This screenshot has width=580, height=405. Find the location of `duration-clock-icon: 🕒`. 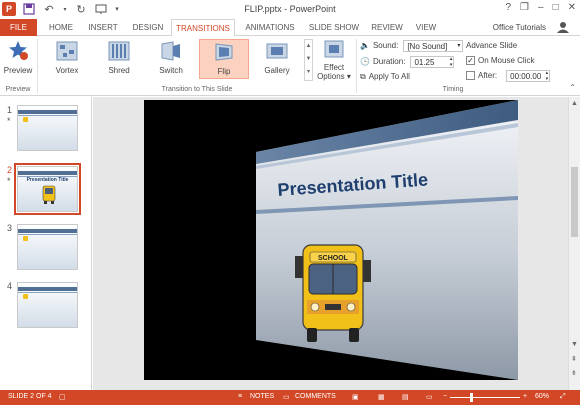

duration-clock-icon: 🕒 is located at coordinates (365, 61).